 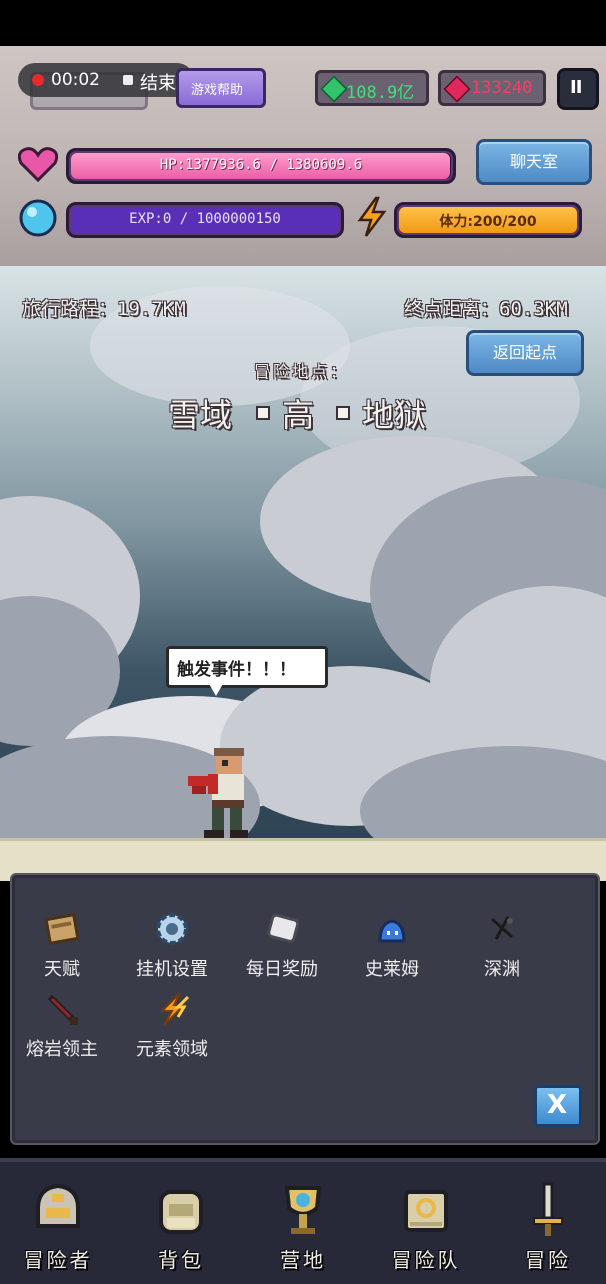 I want to click on location-part: 高, so click(x=298, y=415).